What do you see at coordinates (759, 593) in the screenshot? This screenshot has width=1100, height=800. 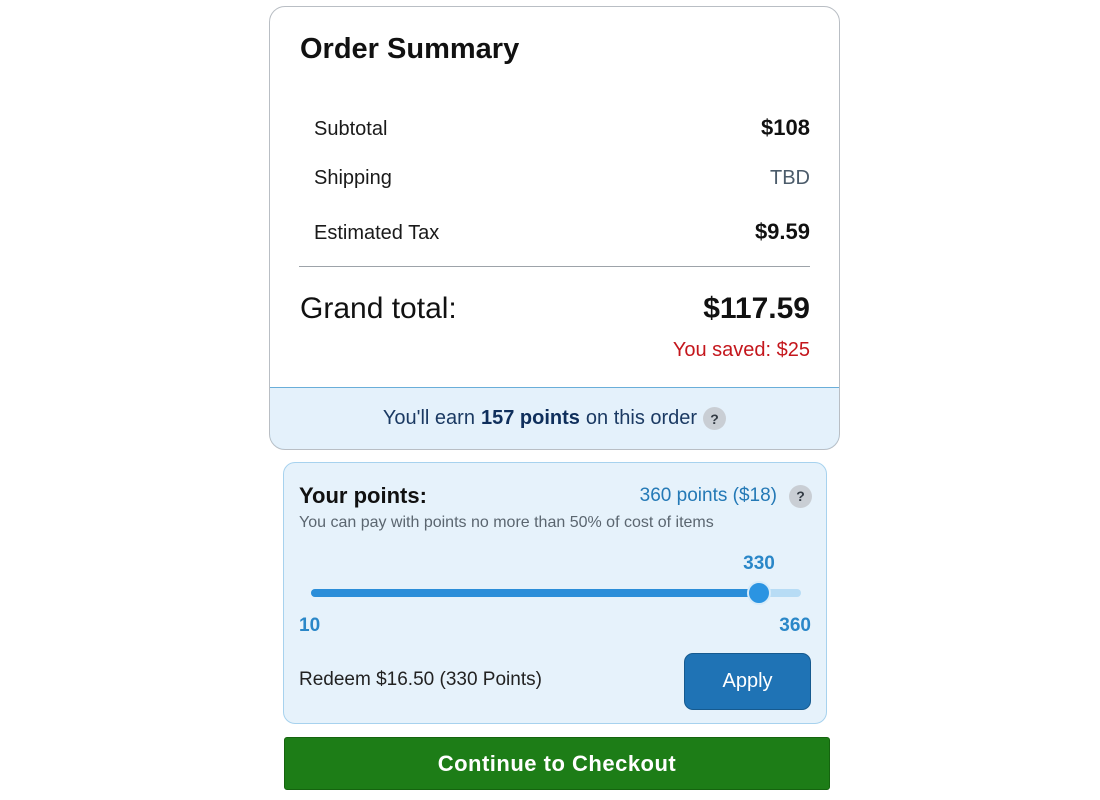 I see `slider-thumb` at bounding box center [759, 593].